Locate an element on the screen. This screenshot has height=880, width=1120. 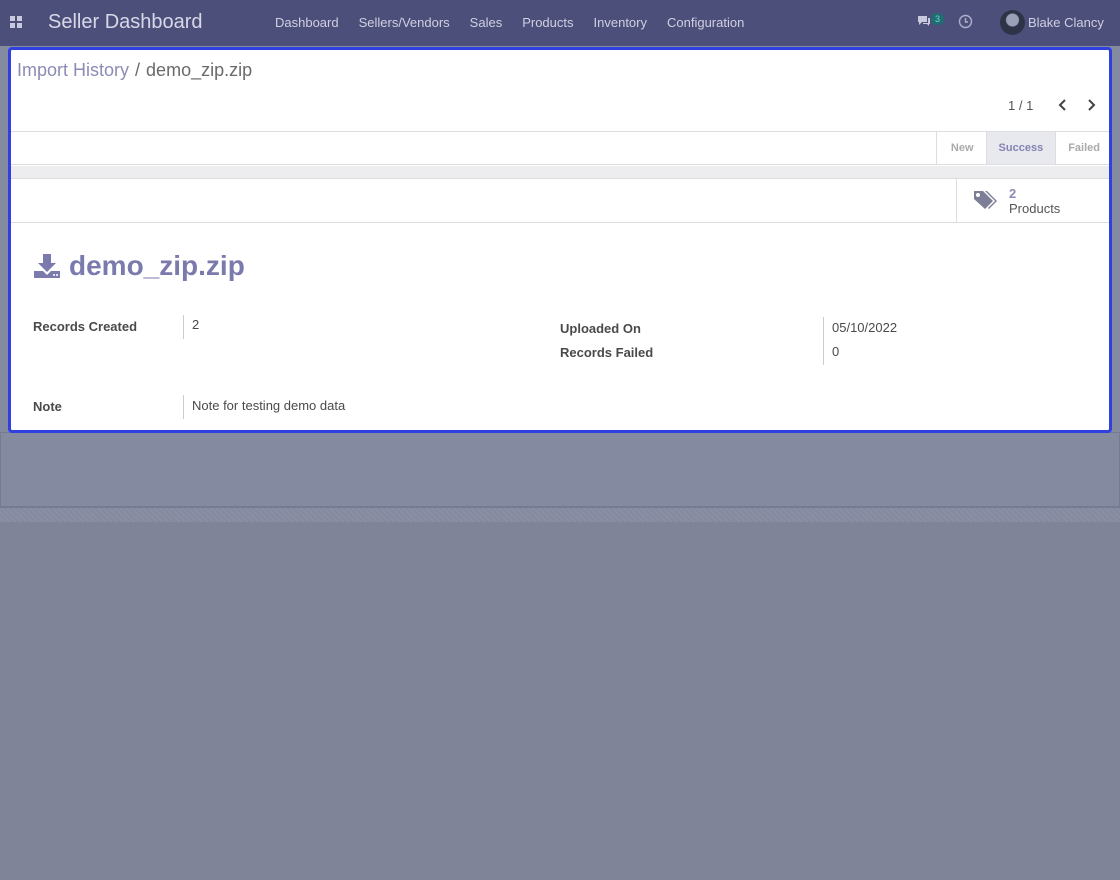
chevron-right-icon is located at coordinates (1091, 105).